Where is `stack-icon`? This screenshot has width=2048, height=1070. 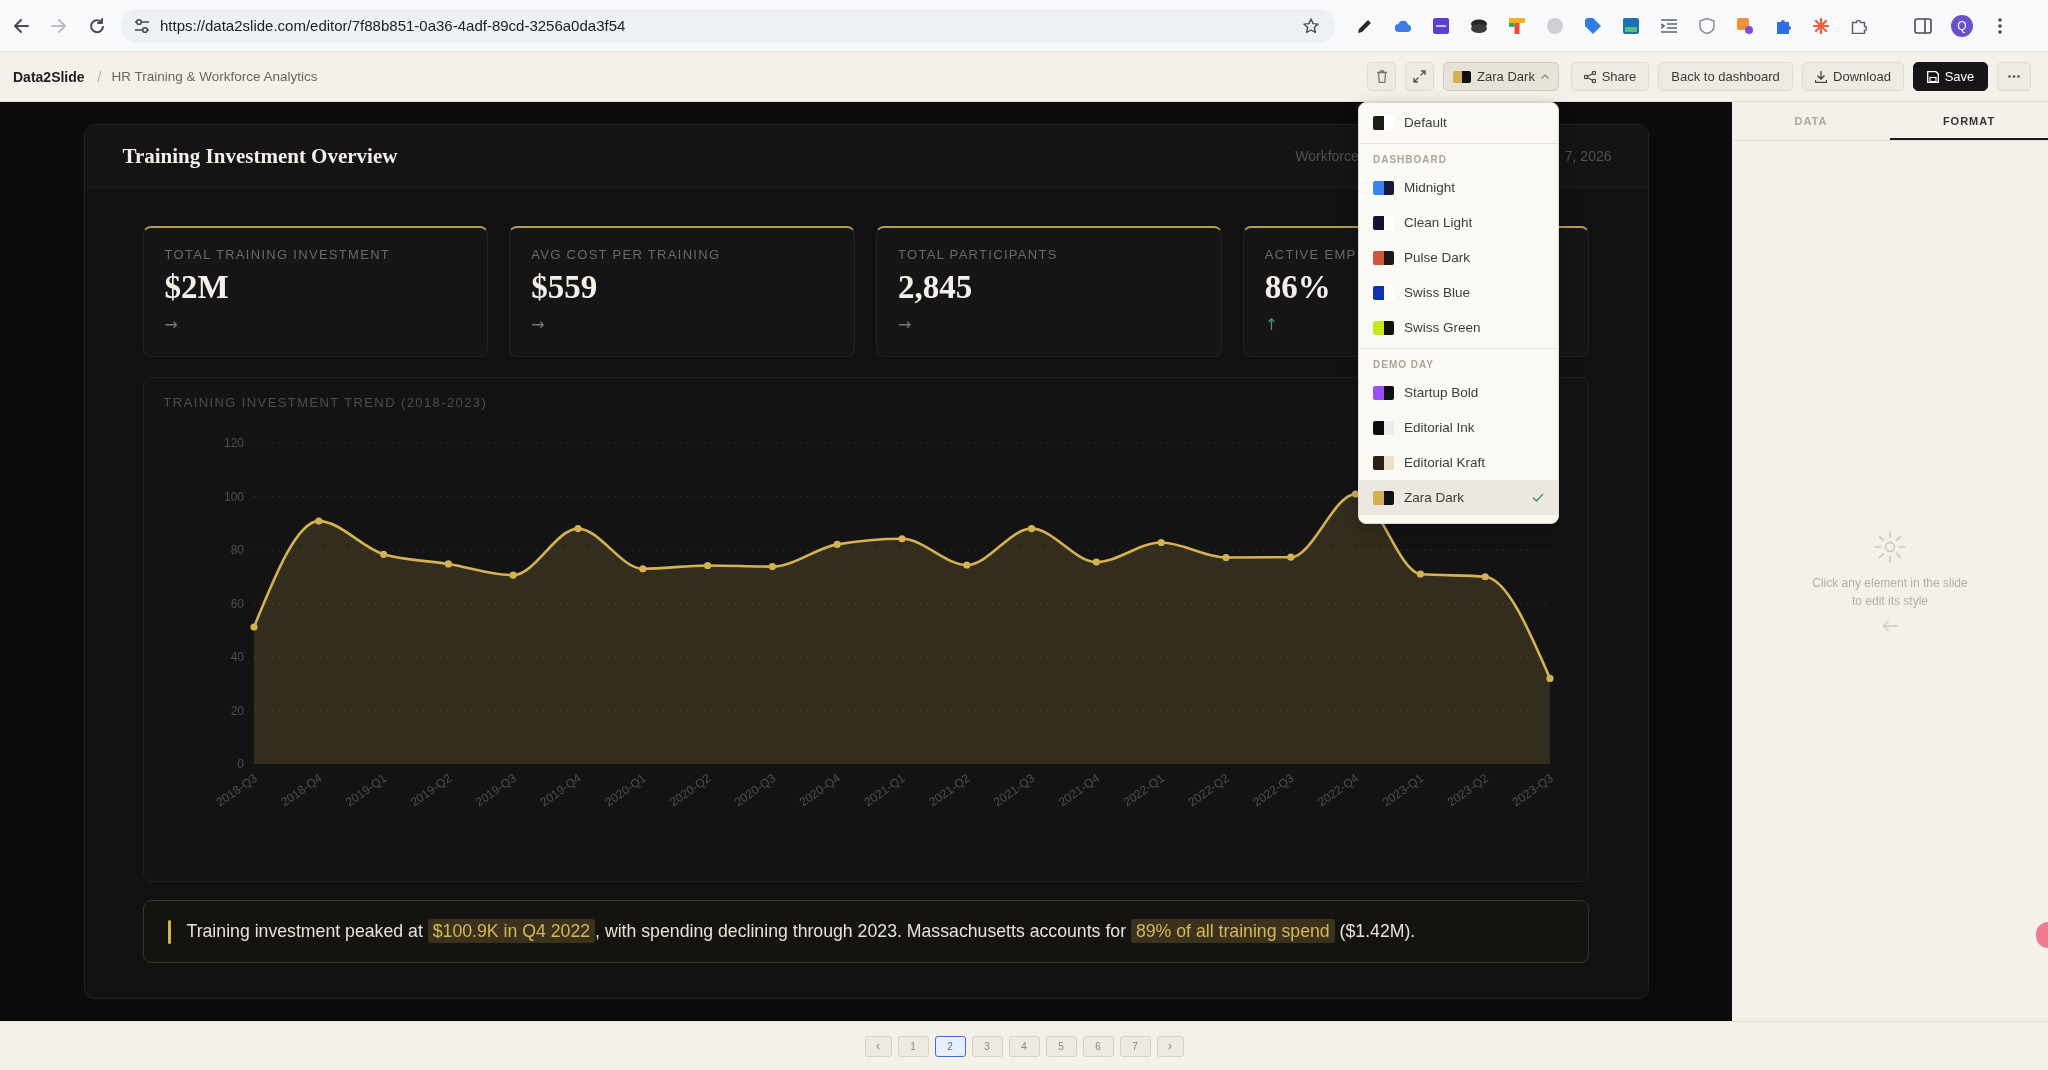
stack-icon is located at coordinates (1479, 25).